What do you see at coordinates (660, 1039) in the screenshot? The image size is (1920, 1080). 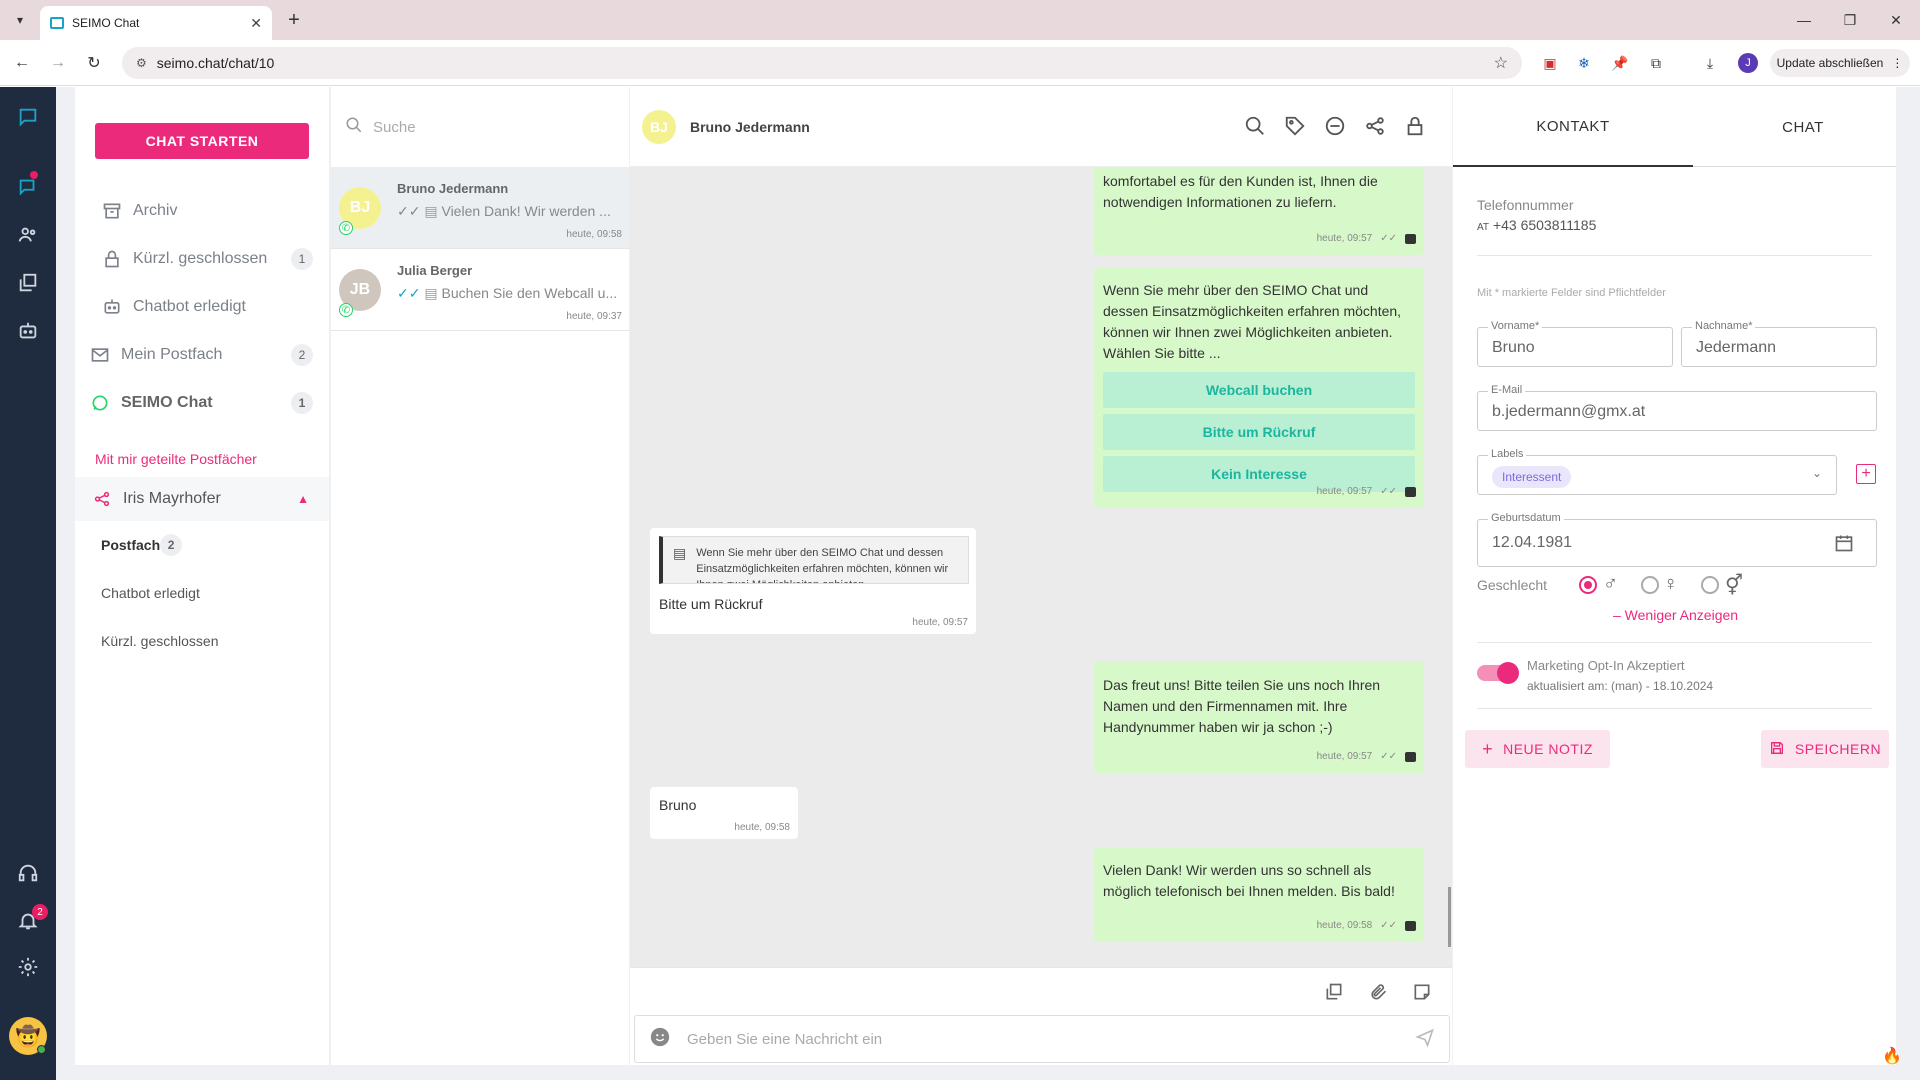 I see `emoji-icon` at bounding box center [660, 1039].